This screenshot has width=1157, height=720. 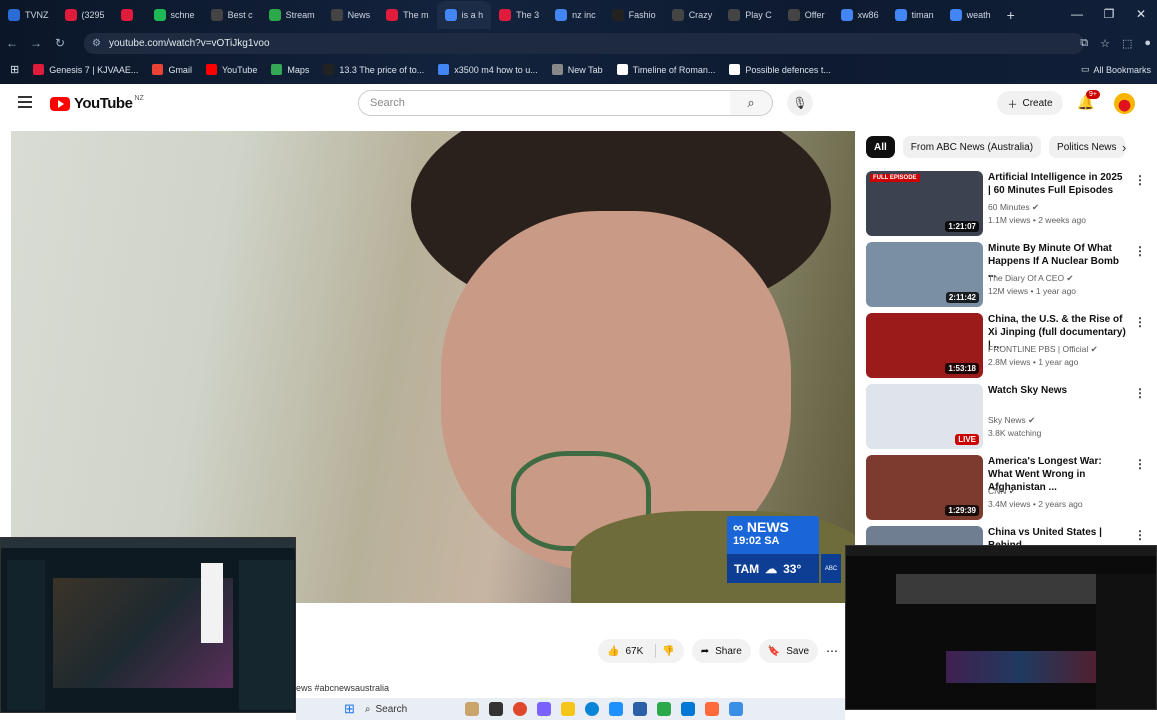 I want to click on video-thumbnail: FULL EPISODE 1:21:07, so click(x=924, y=203).